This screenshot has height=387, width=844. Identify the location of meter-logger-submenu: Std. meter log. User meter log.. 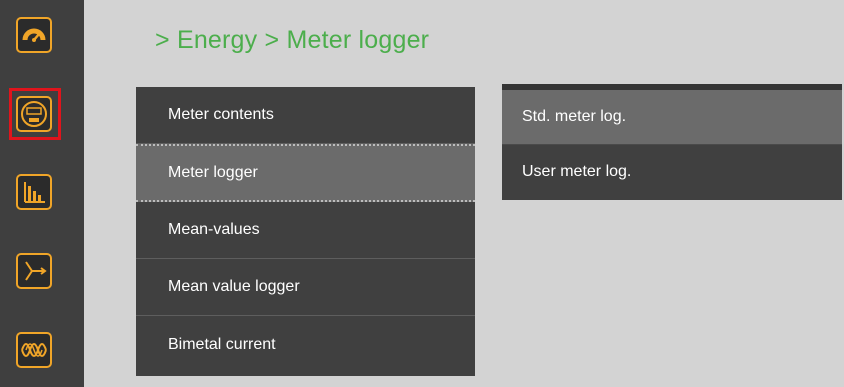
(672, 142).